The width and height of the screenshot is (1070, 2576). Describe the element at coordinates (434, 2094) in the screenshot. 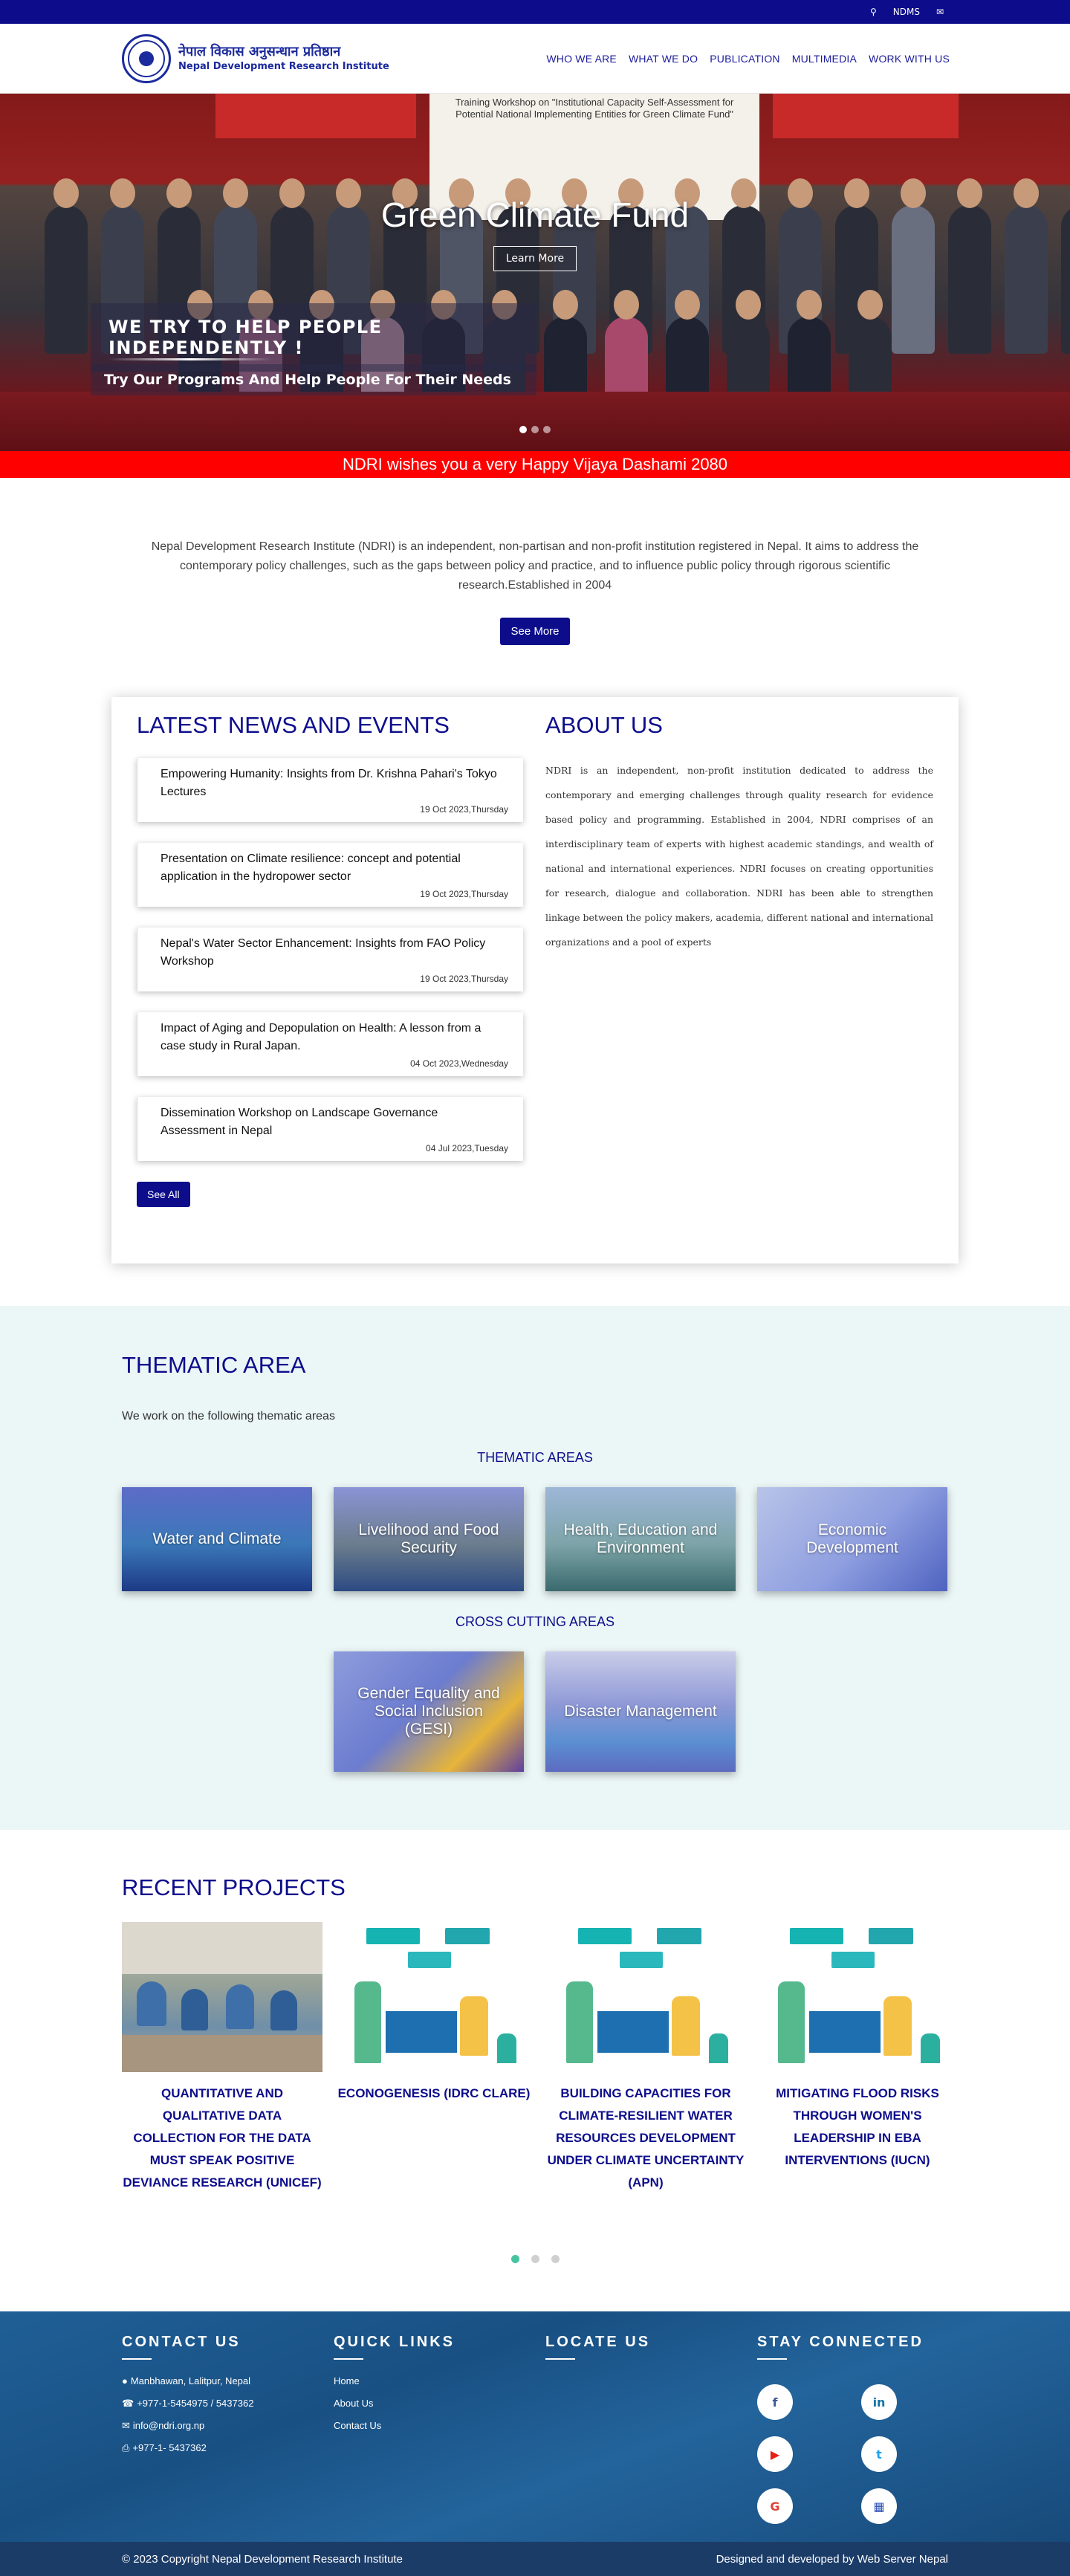

I see `project-title: ECONOGENESIS (IDRC CLARE)` at that location.